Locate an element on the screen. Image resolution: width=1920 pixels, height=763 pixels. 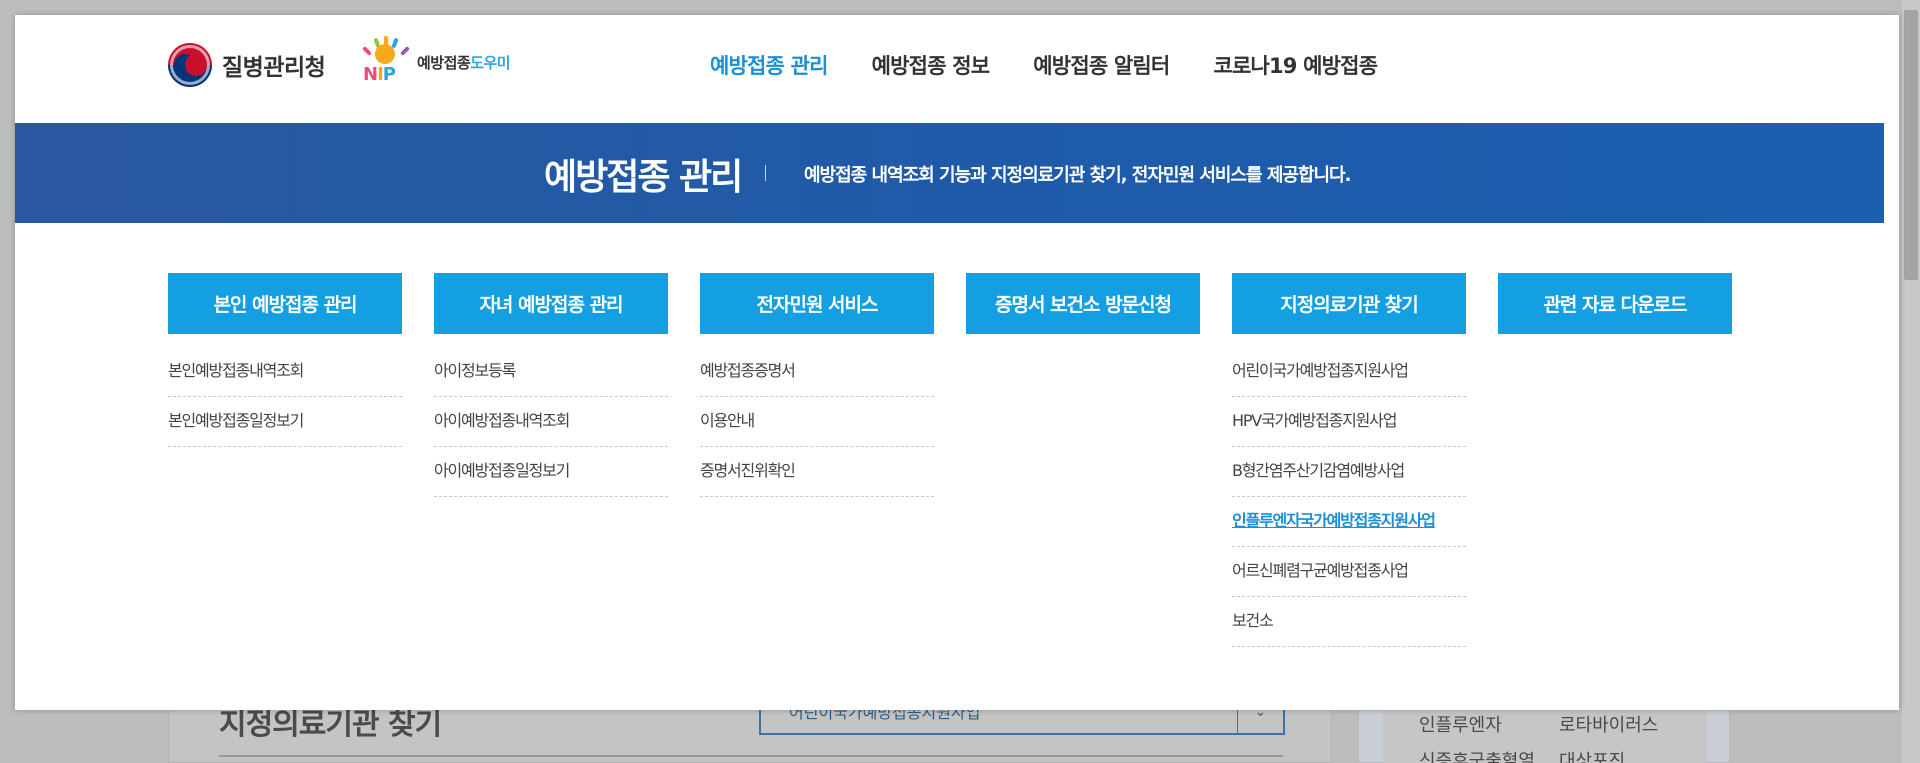
nip-logo: NIP 예방접종도우미 is located at coordinates (436, 60).